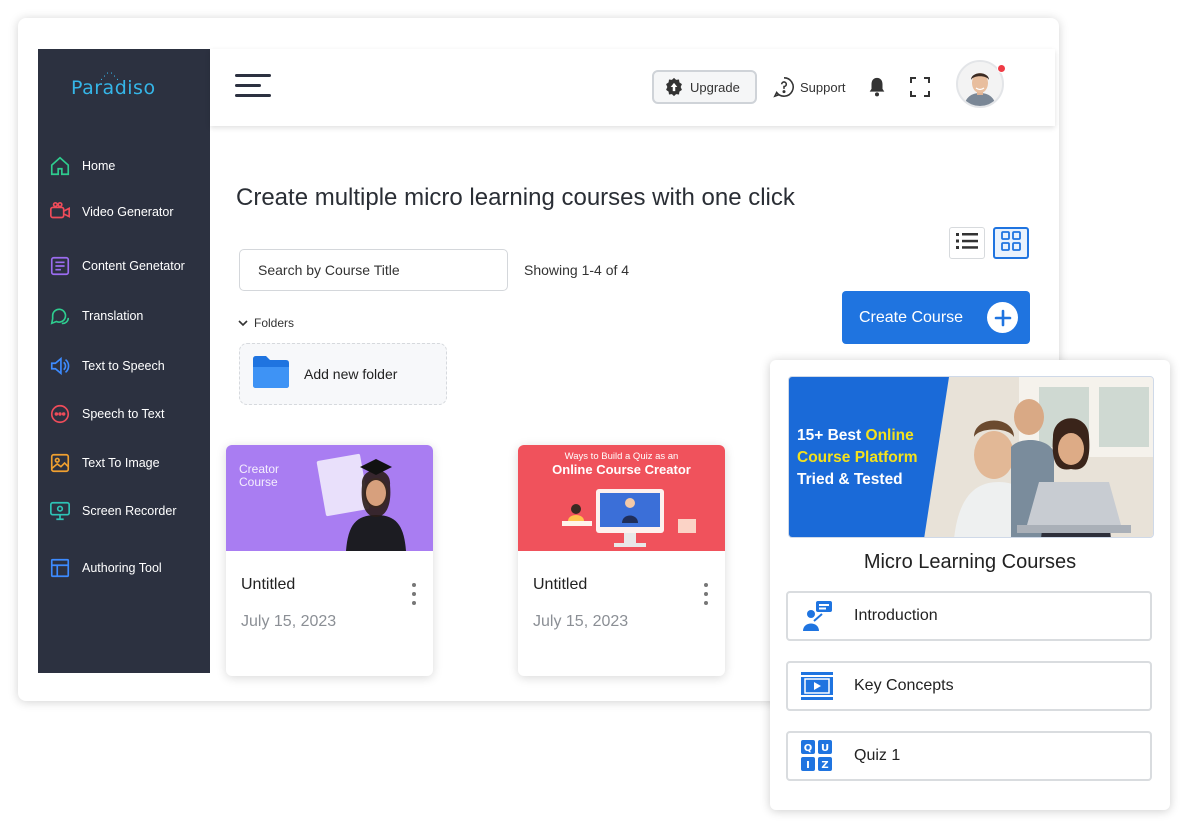 This screenshot has width=1188, height=828. What do you see at coordinates (877, 755) in the screenshot?
I see `lesson-label: Quiz 1` at bounding box center [877, 755].